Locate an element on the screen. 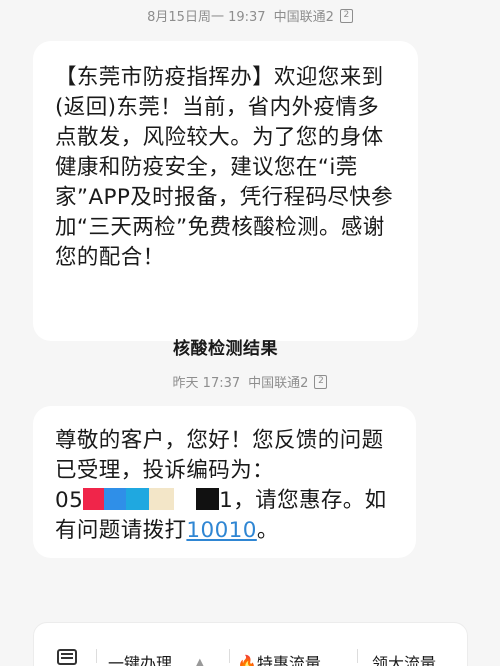  message-text-part: 尊敬的客户，您好！您反馈的问题已受理，投诉编码为： is located at coordinates (219, 455).